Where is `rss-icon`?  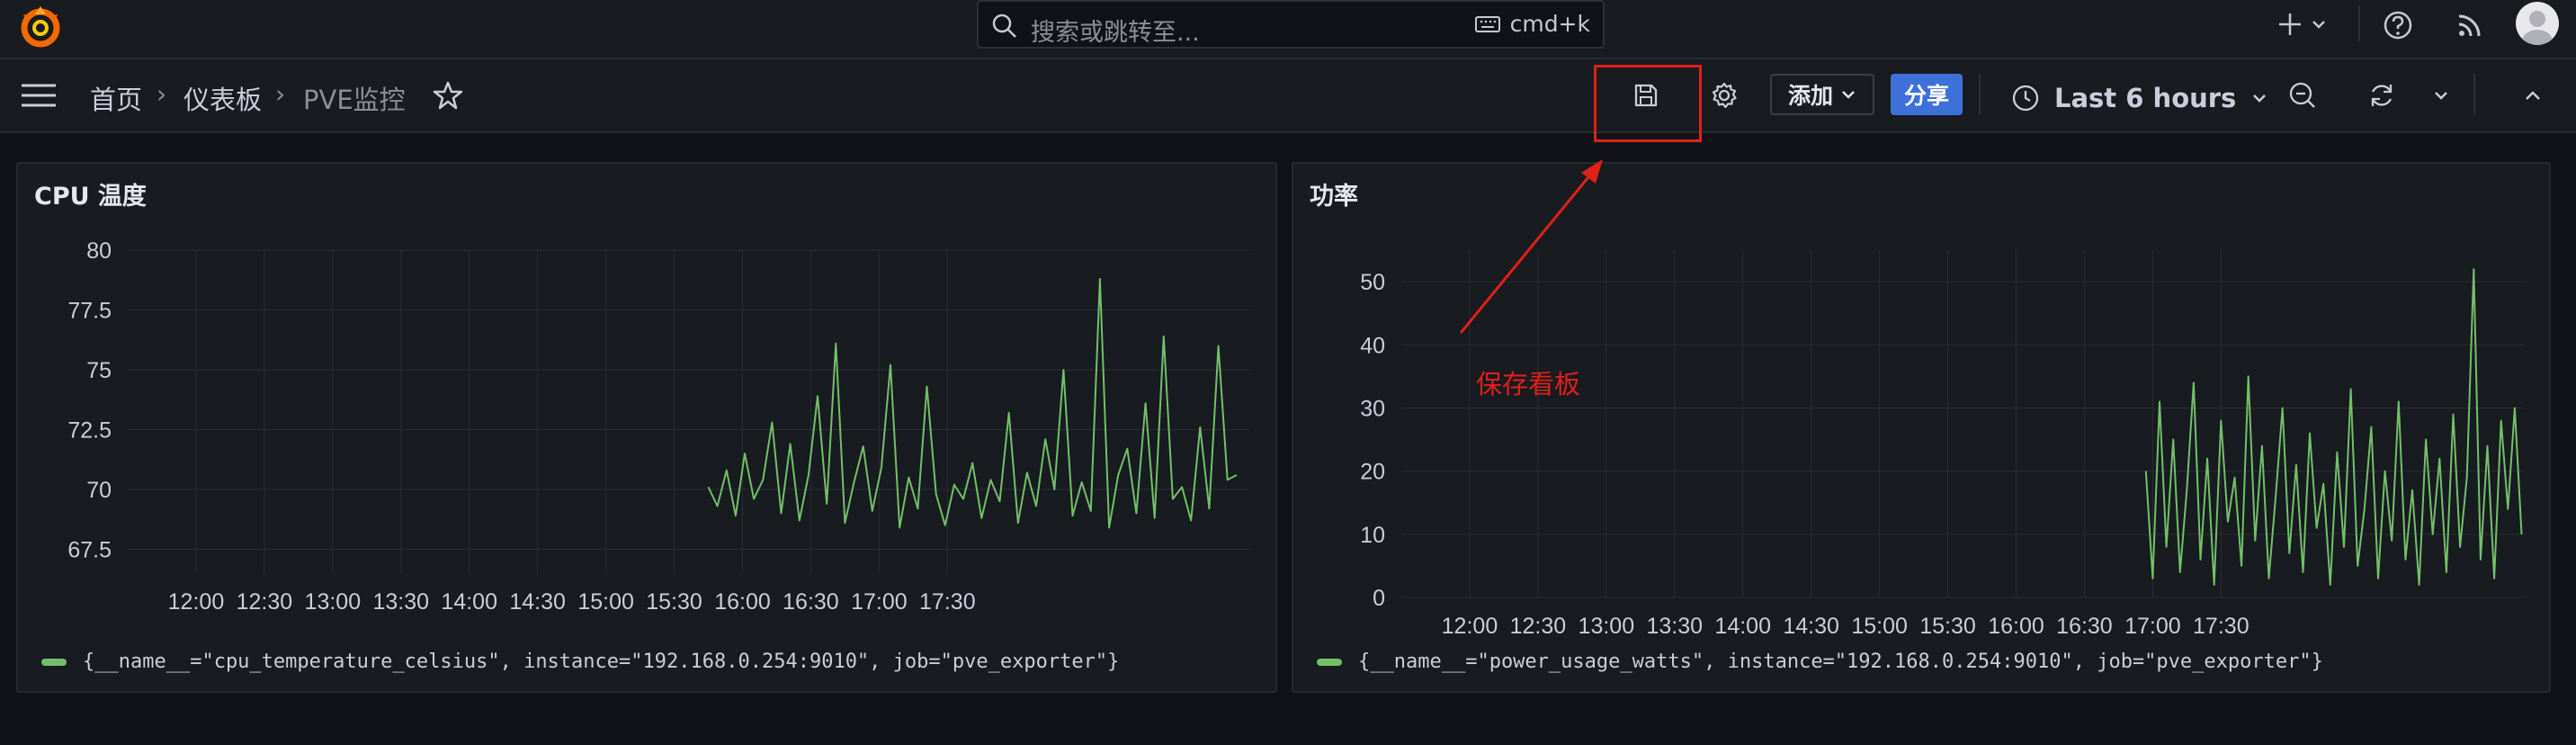 rss-icon is located at coordinates (2469, 25).